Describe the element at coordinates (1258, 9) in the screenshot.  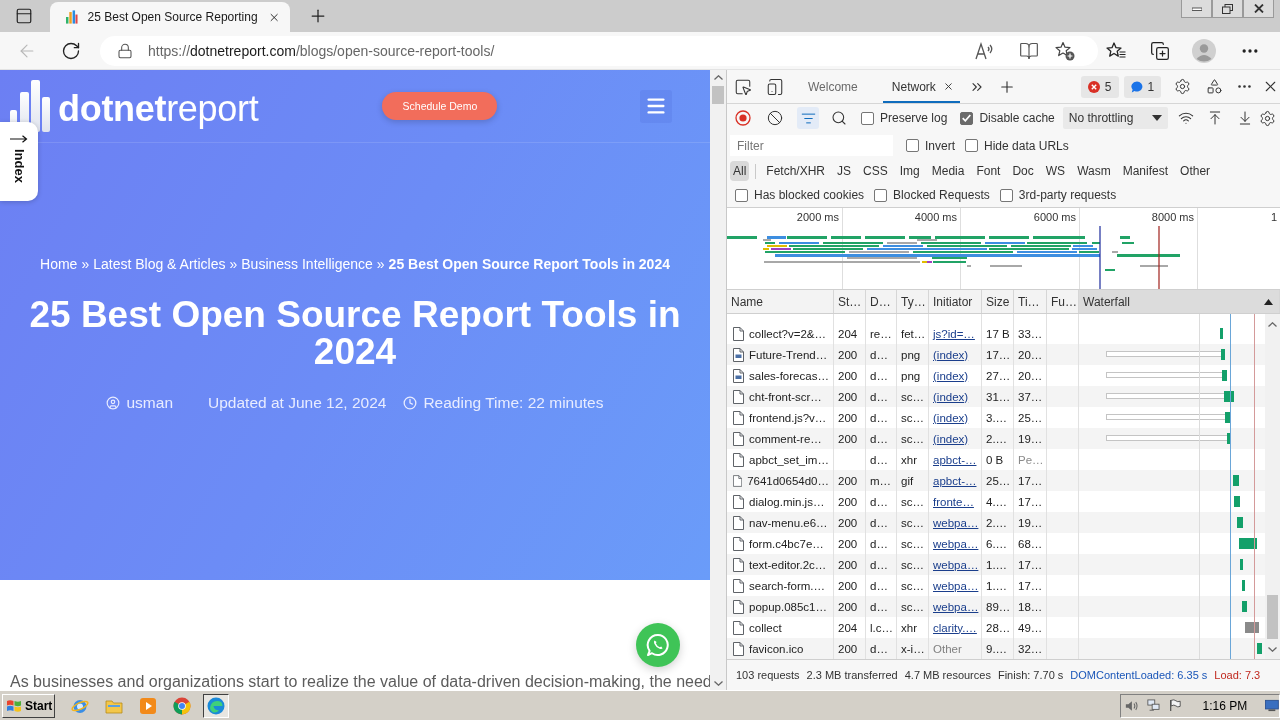
I see `close-button` at that location.